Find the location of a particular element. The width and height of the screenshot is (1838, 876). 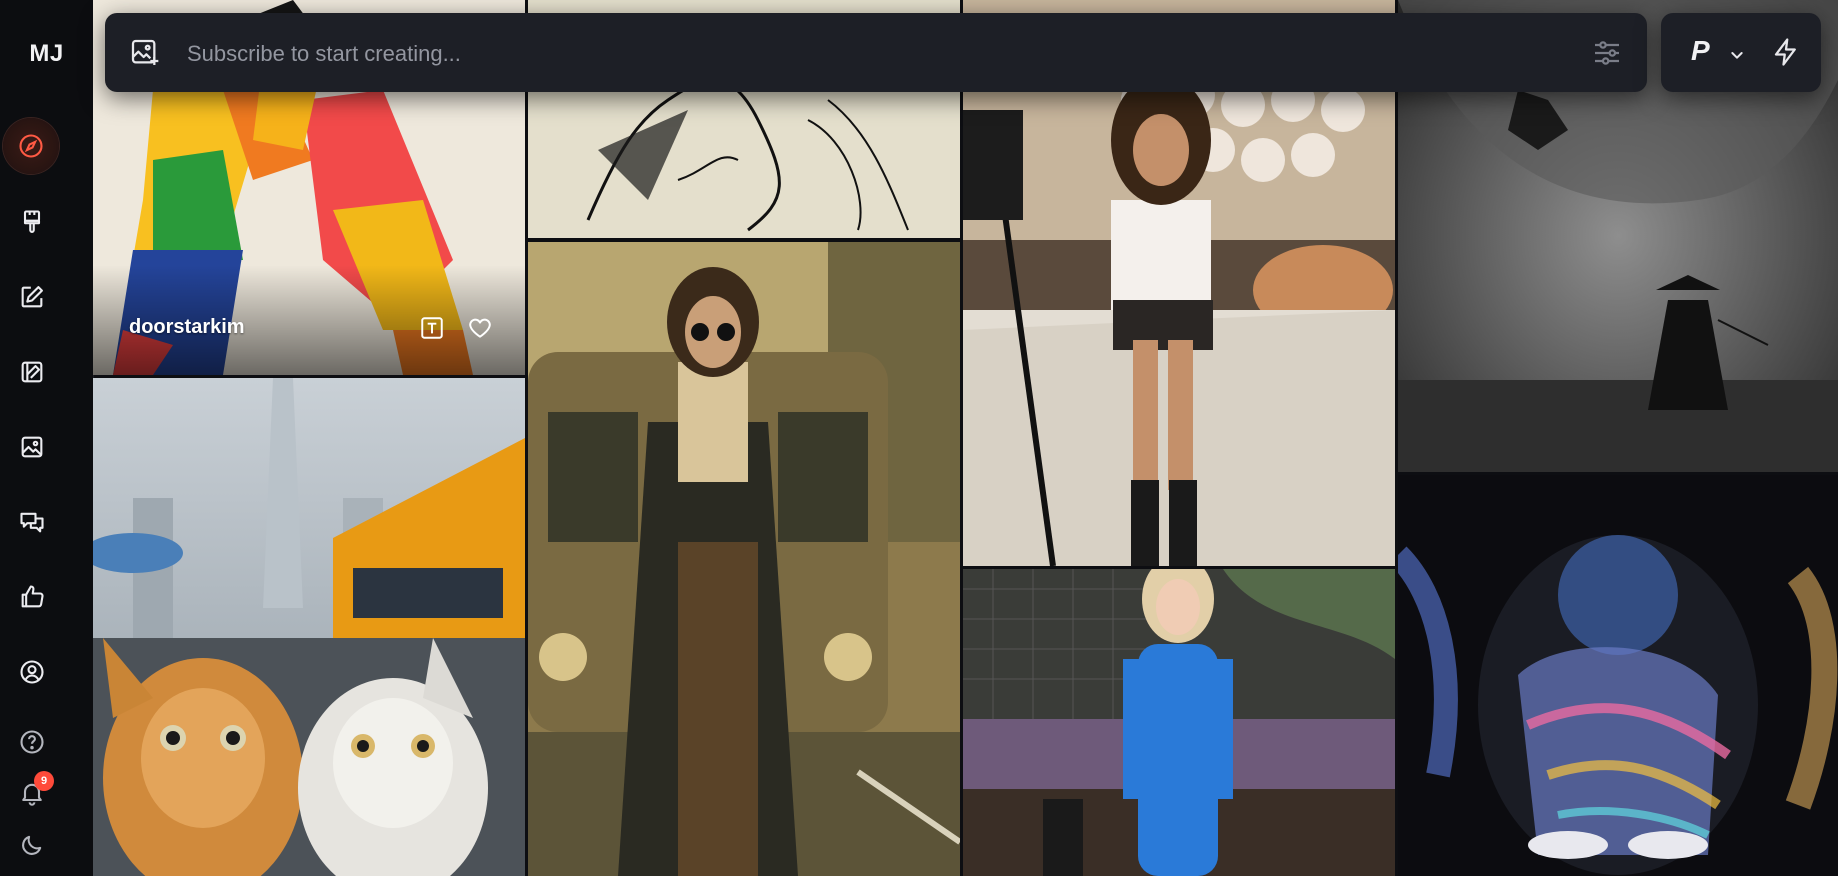

sidebar-item-notifications: 9 is located at coordinates (34, 791).